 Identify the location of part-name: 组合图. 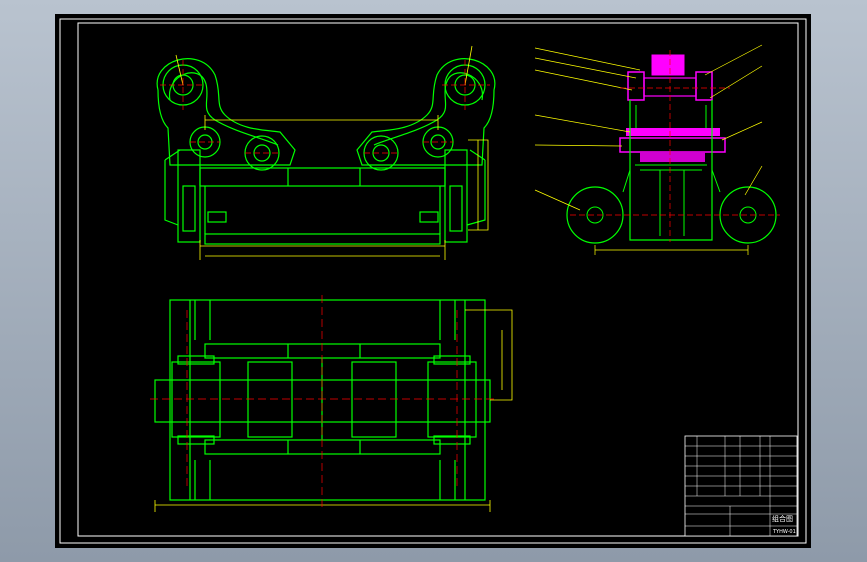
(782, 518).